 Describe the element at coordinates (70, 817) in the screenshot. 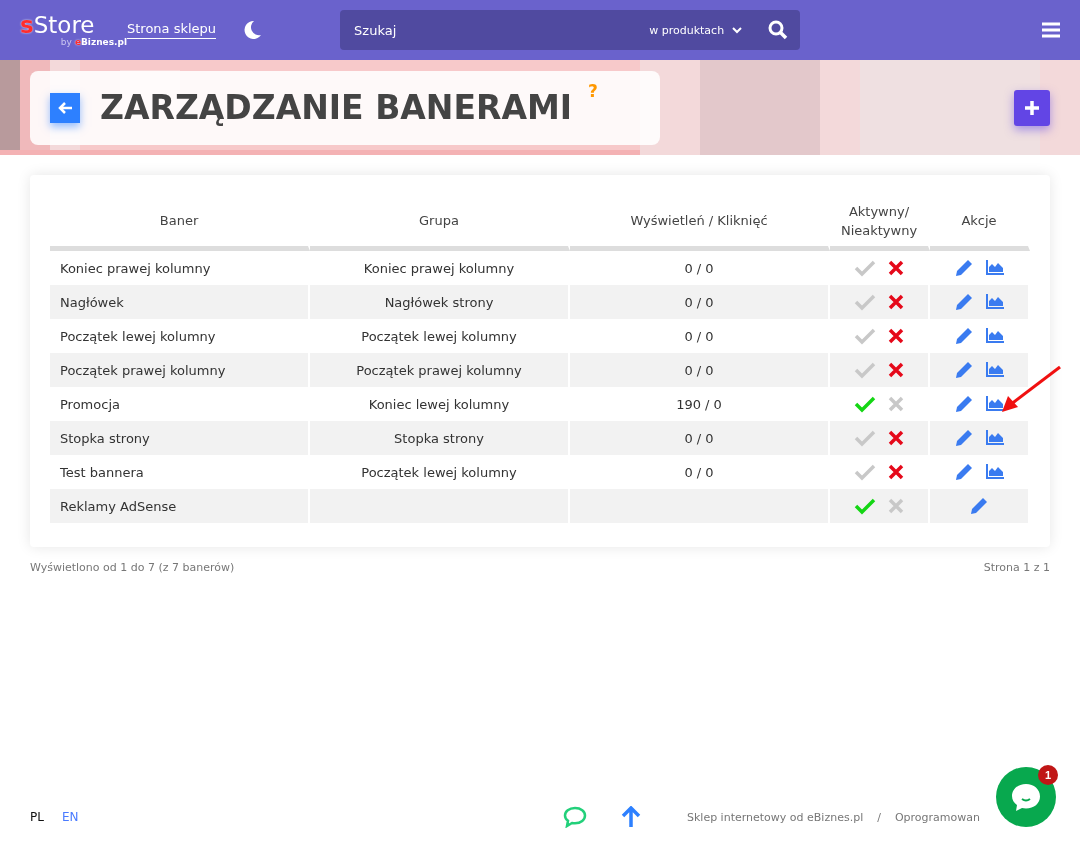

I see `language-link: EN` at that location.